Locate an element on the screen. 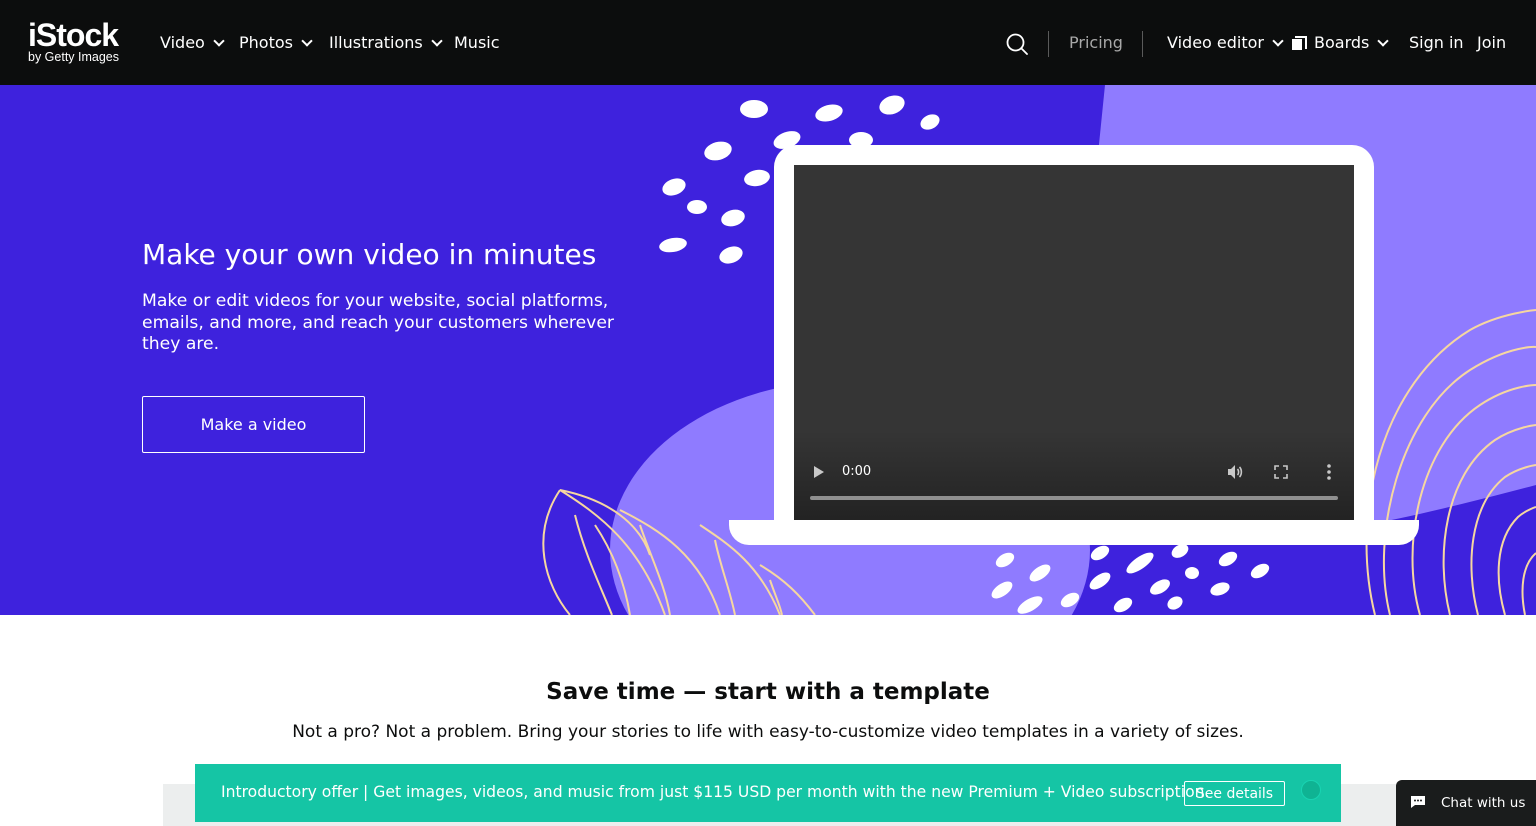 Image resolution: width=1536 pixels, height=826 pixels. fullscreen-icon is located at coordinates (1281, 472).